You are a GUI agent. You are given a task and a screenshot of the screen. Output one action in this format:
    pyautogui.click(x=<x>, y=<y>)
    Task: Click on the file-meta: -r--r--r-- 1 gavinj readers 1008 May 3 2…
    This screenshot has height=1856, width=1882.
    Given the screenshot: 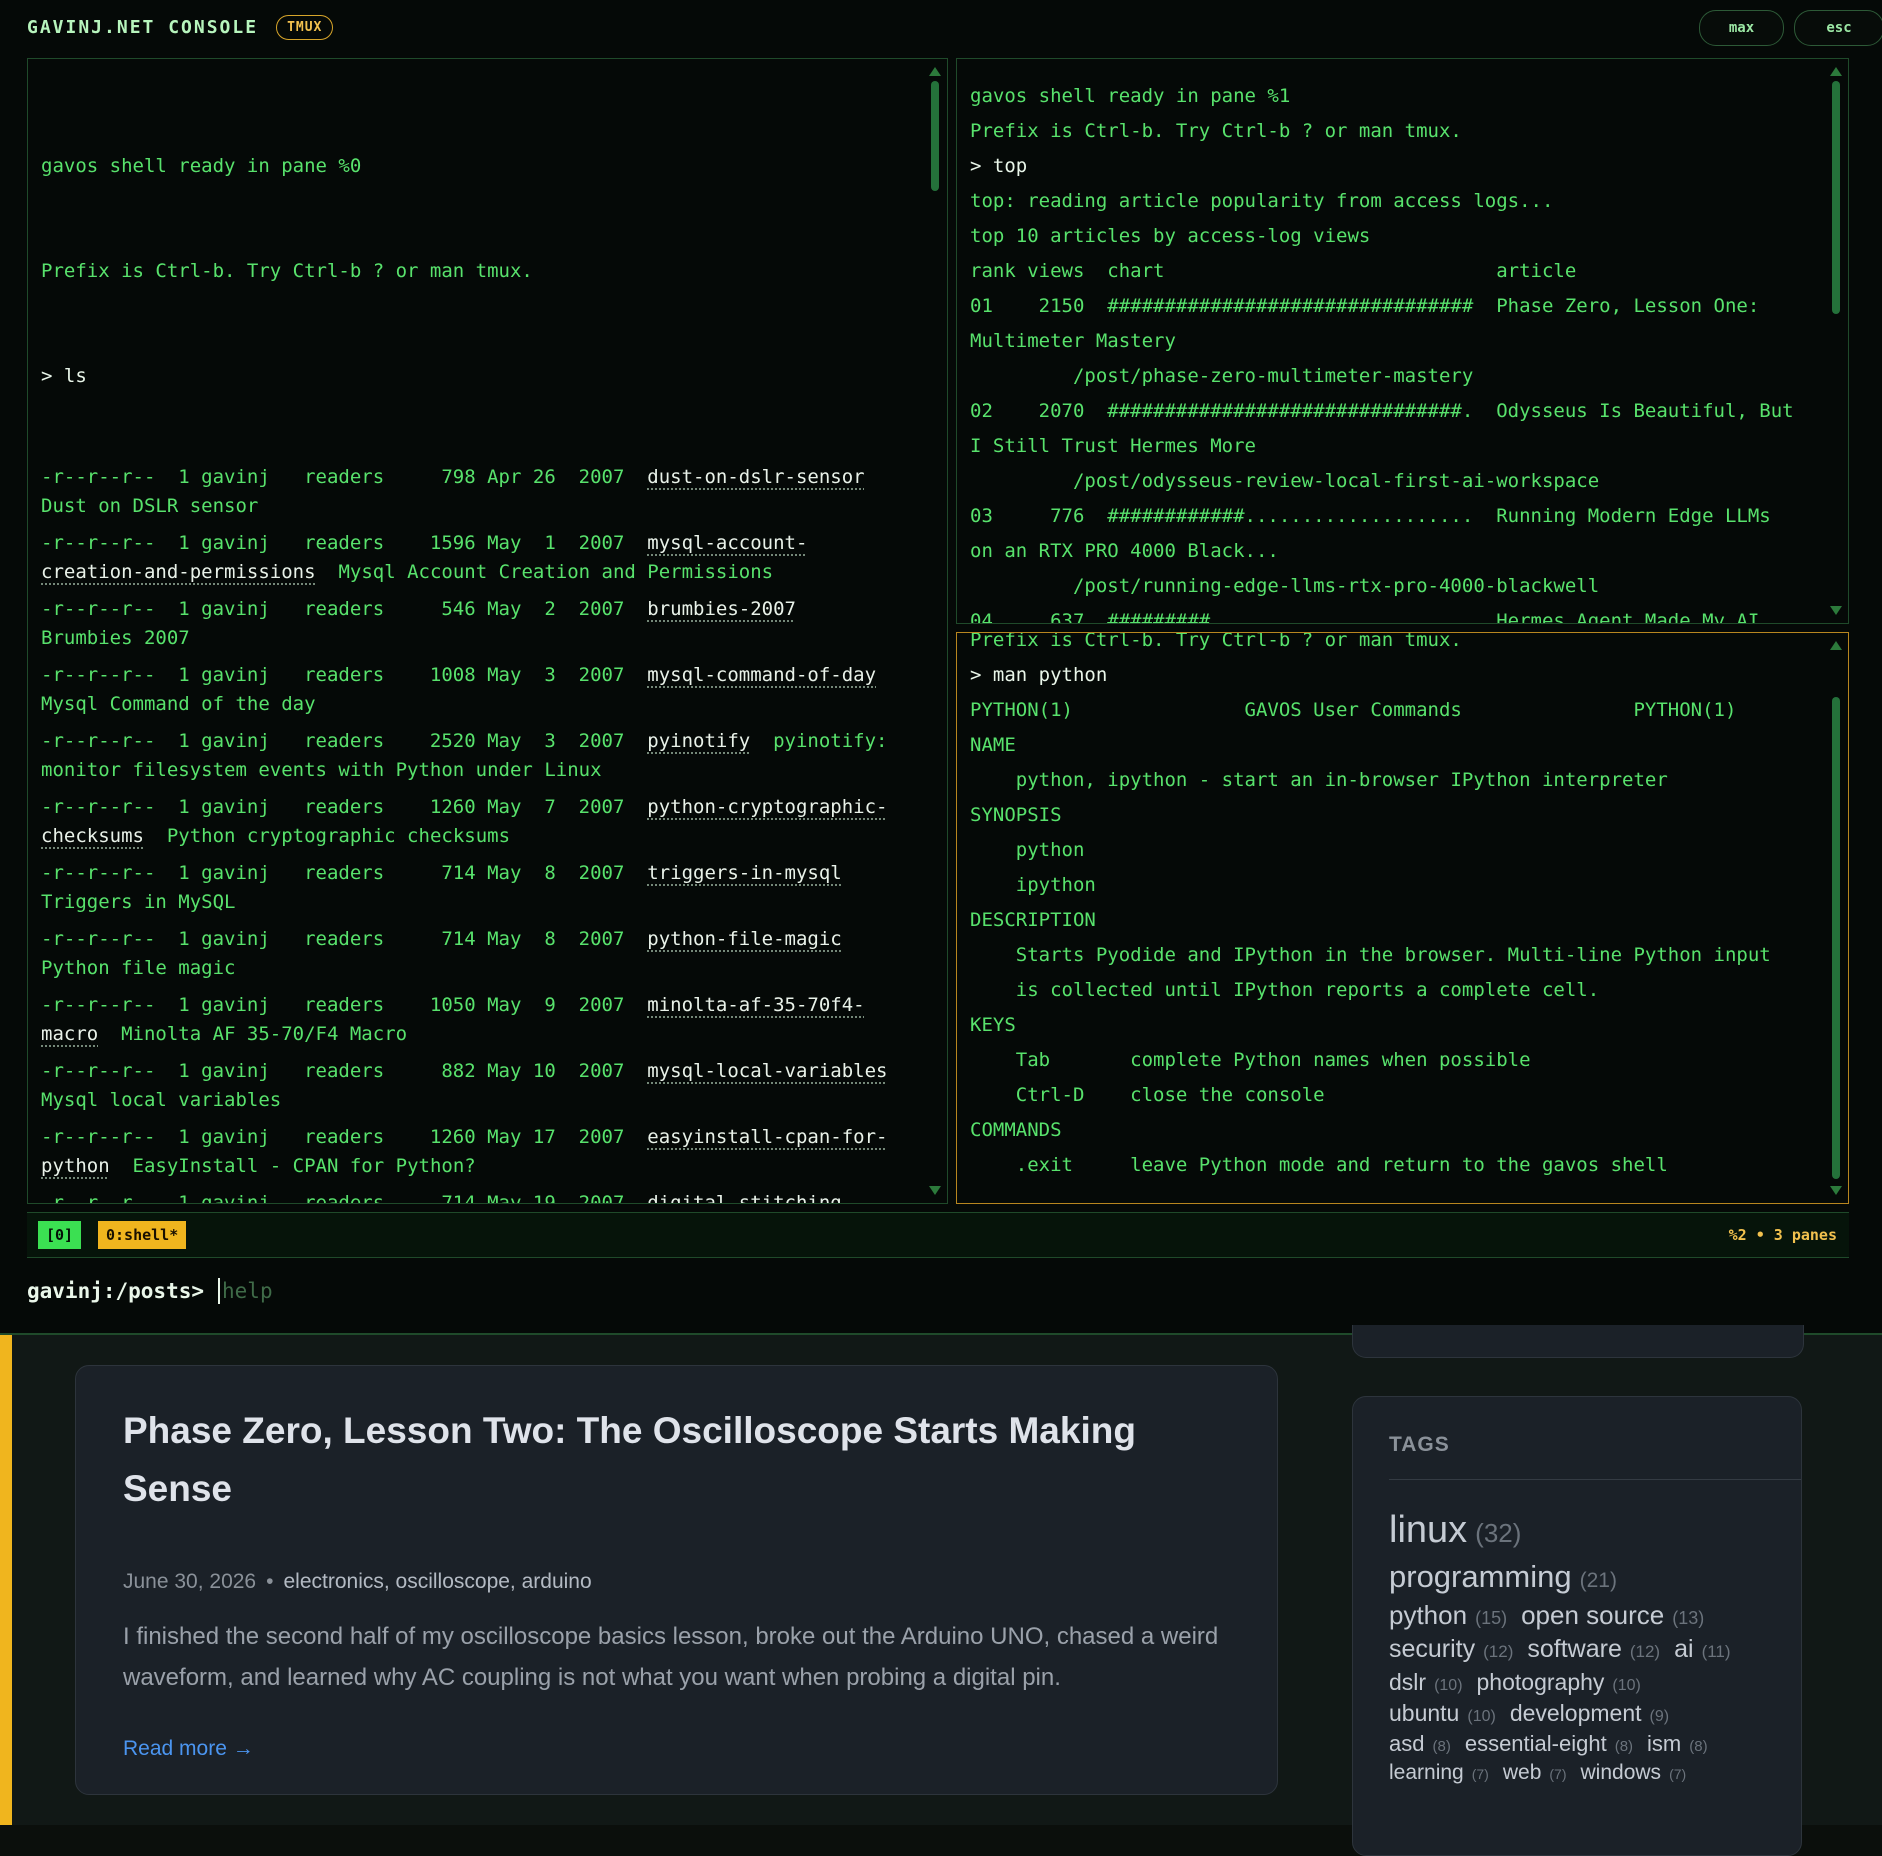 What is the action you would take?
    pyautogui.click(x=344, y=675)
    